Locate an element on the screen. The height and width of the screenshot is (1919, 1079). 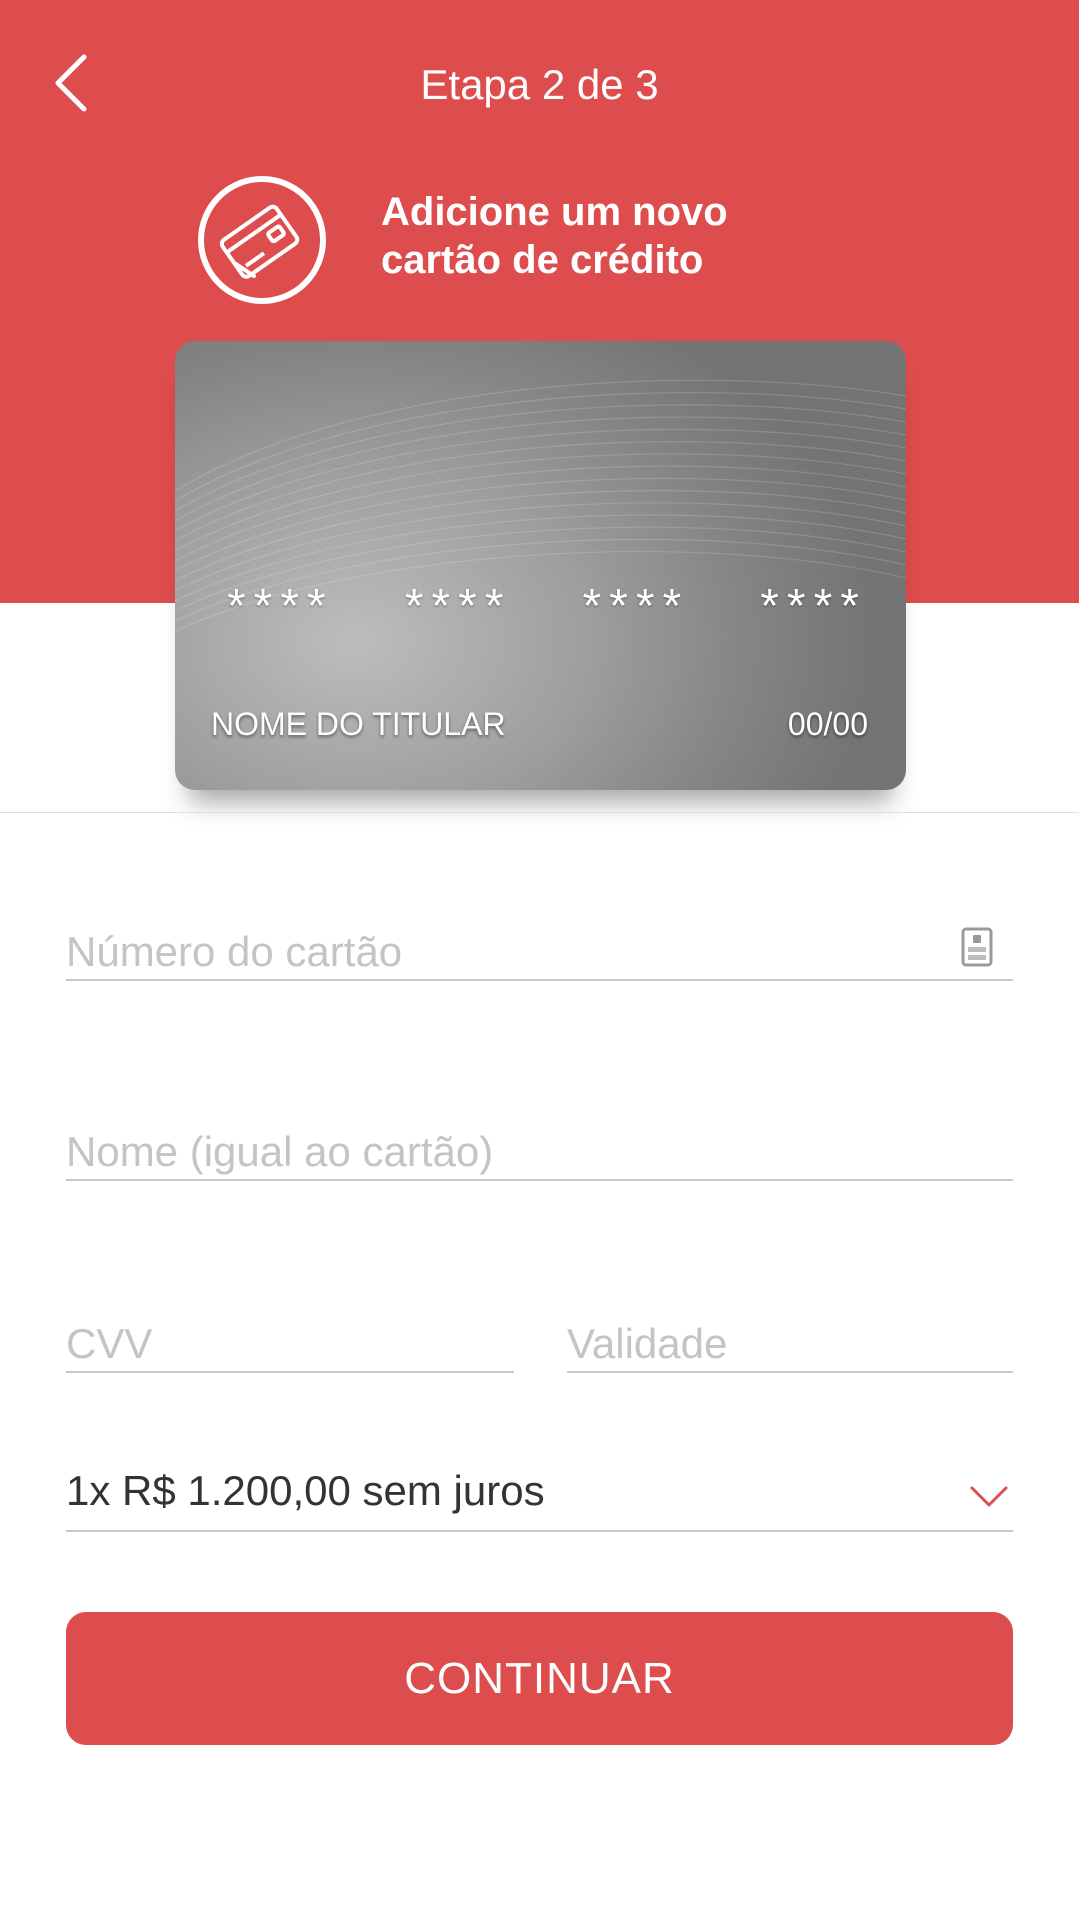
expiry-input is located at coordinates (790, 1344).